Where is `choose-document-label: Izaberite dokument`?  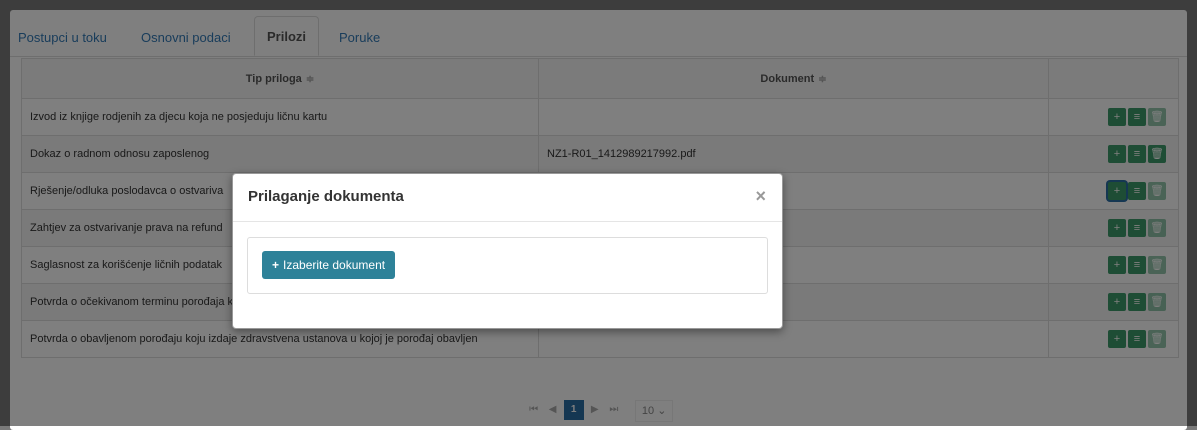
choose-document-label: Izaberite dokument is located at coordinates (334, 265).